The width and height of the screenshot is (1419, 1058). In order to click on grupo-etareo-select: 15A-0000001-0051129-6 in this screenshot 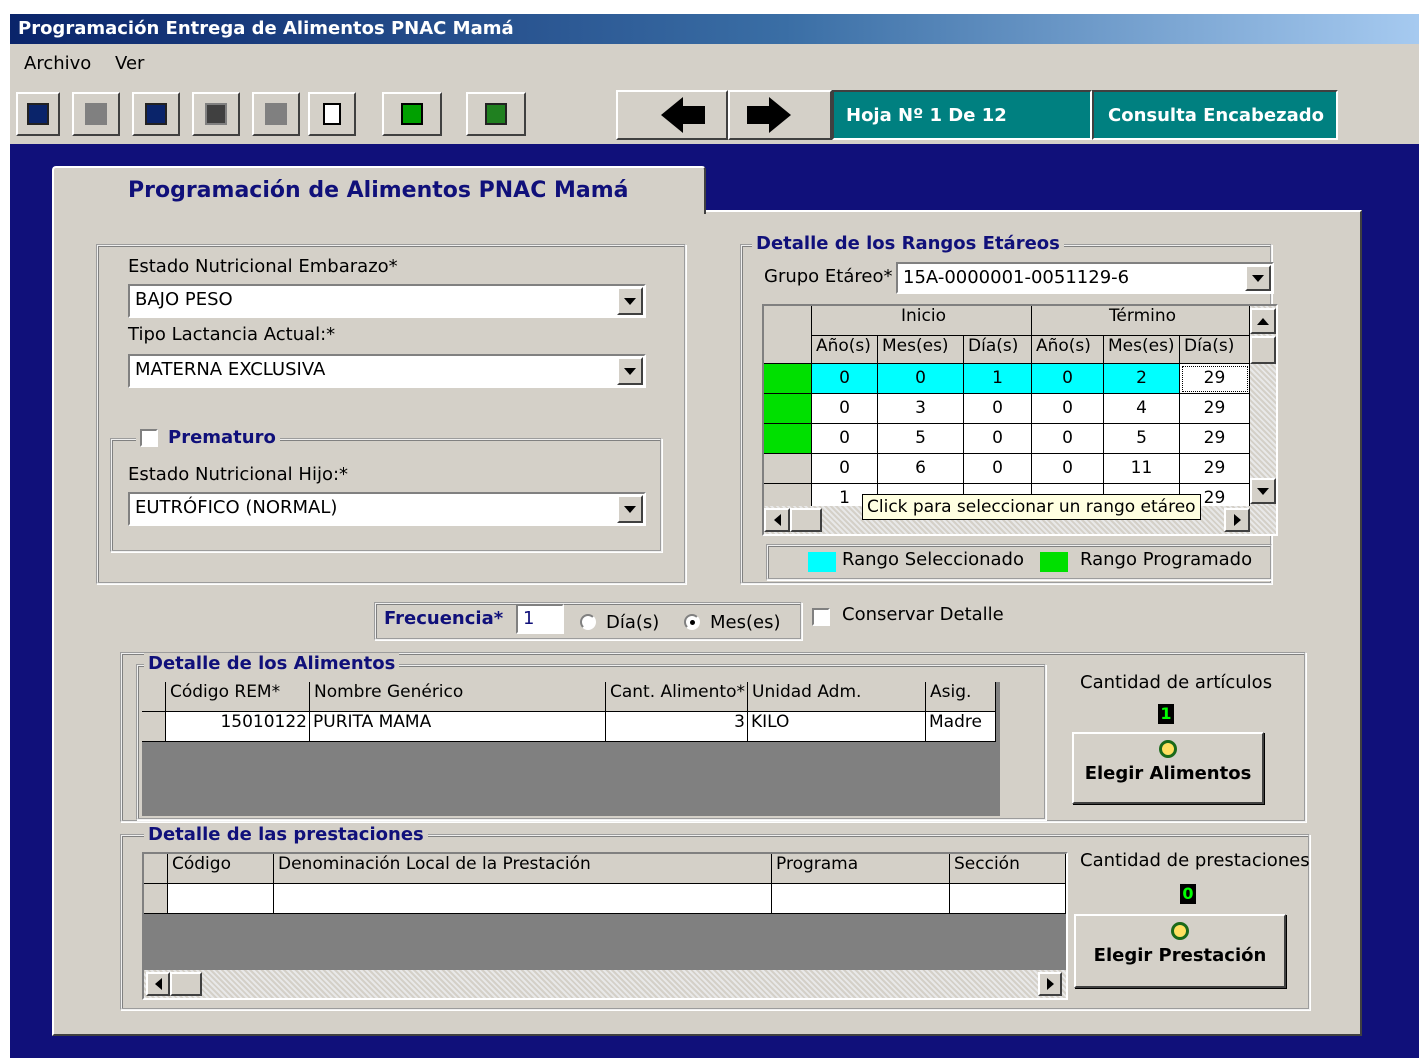, I will do `click(1085, 278)`.